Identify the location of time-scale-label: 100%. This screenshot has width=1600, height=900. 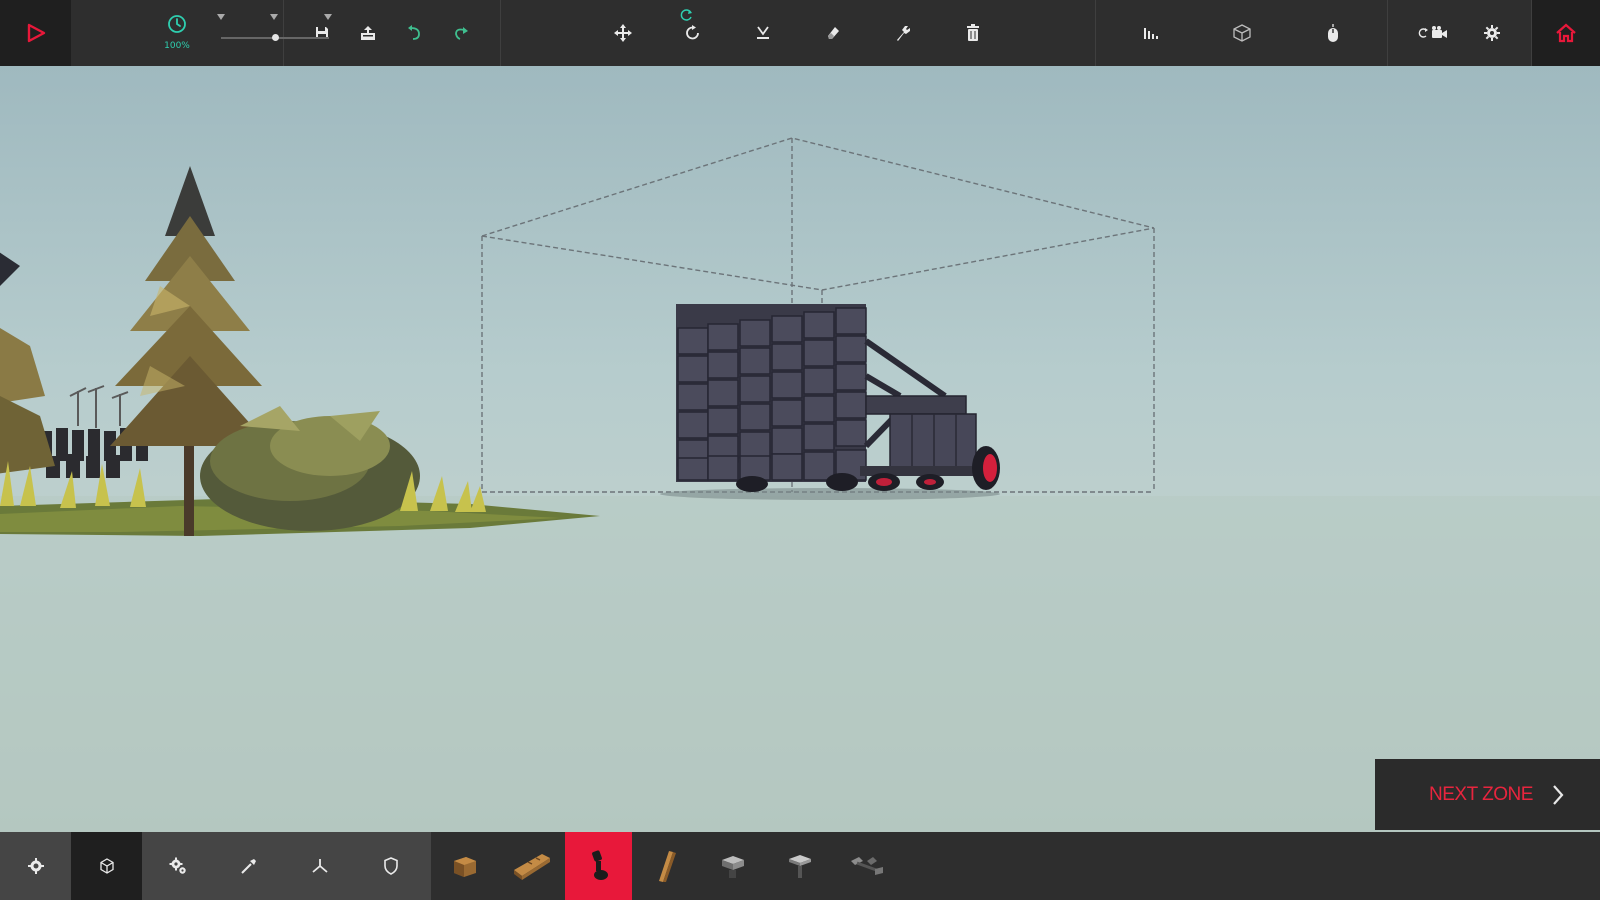
(177, 46).